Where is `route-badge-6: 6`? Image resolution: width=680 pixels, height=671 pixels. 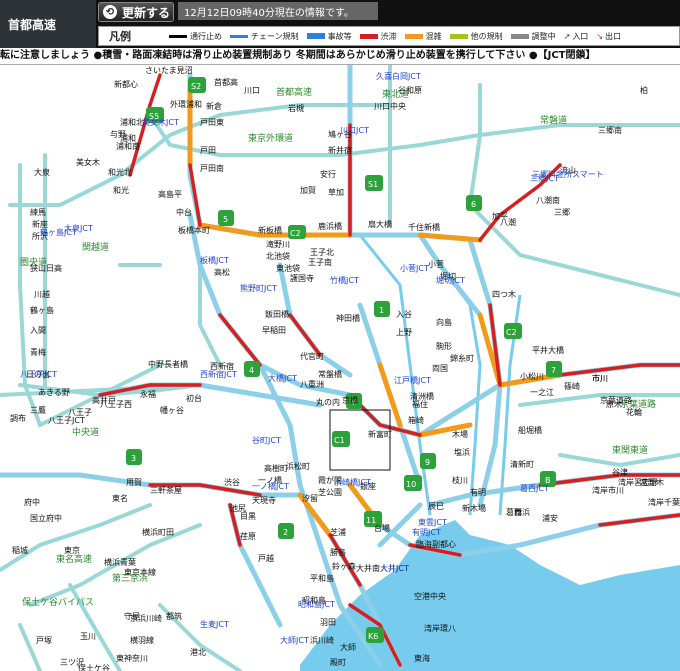 route-badge-6: 6 is located at coordinates (474, 203).